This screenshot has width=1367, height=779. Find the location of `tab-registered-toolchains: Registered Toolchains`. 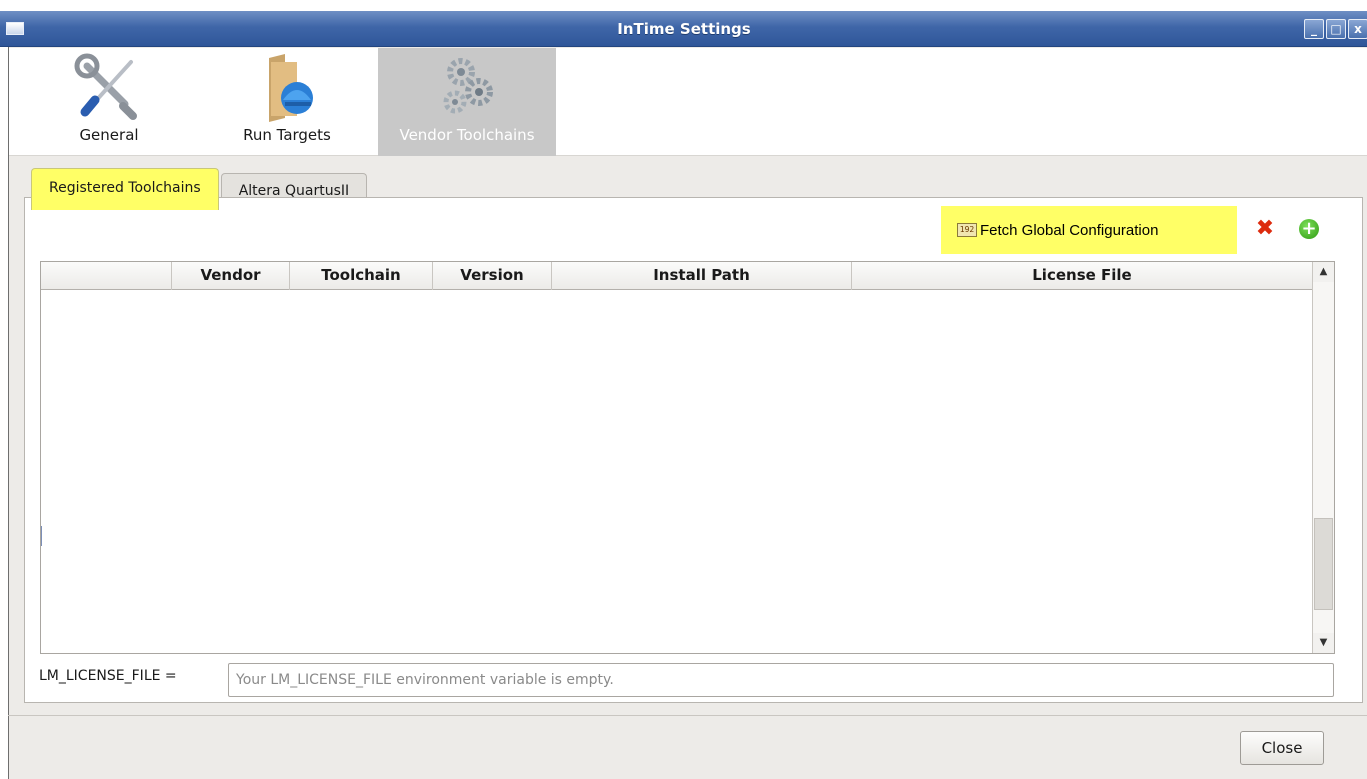

tab-registered-toolchains: Registered Toolchains is located at coordinates (125, 189).